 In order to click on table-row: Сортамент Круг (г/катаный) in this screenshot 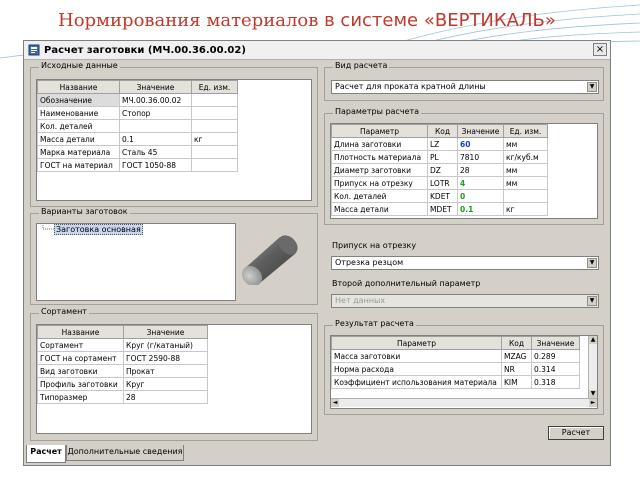, I will do `click(122, 345)`.